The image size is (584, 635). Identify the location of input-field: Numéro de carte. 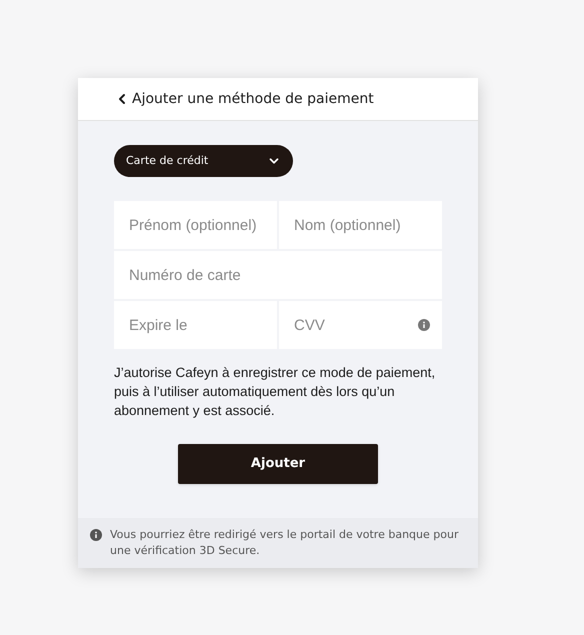
(278, 275).